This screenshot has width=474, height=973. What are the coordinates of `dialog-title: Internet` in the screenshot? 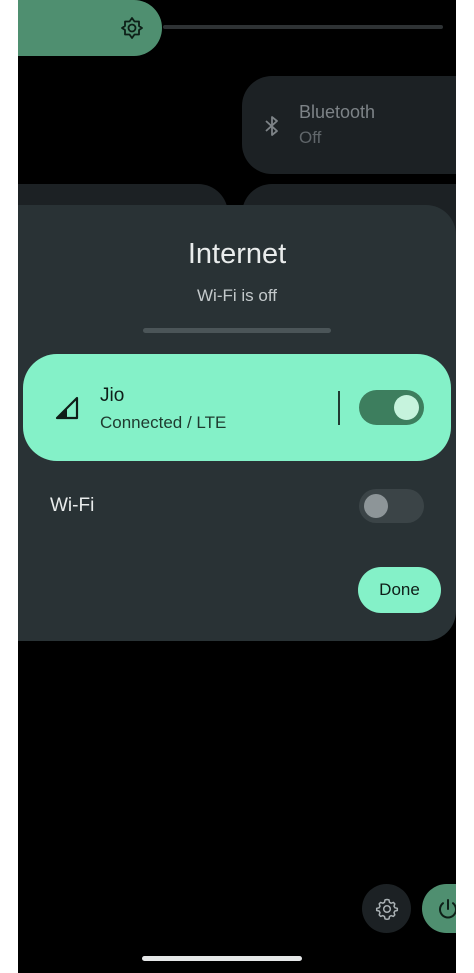 It's located at (237, 254).